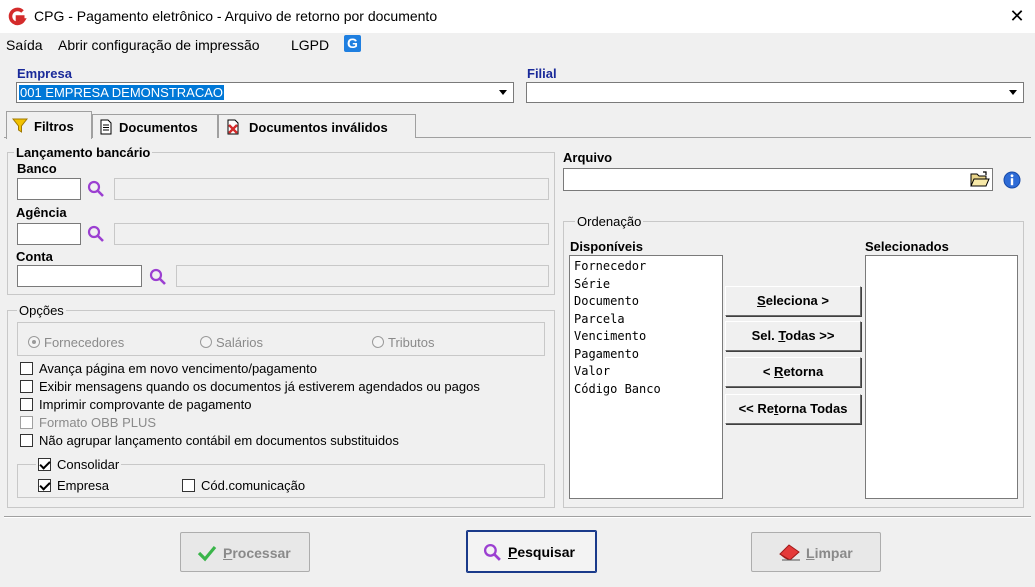 The image size is (1035, 587). Describe the element at coordinates (797, 300) in the screenshot. I see `seleciona-label-post: eleciona >` at that location.